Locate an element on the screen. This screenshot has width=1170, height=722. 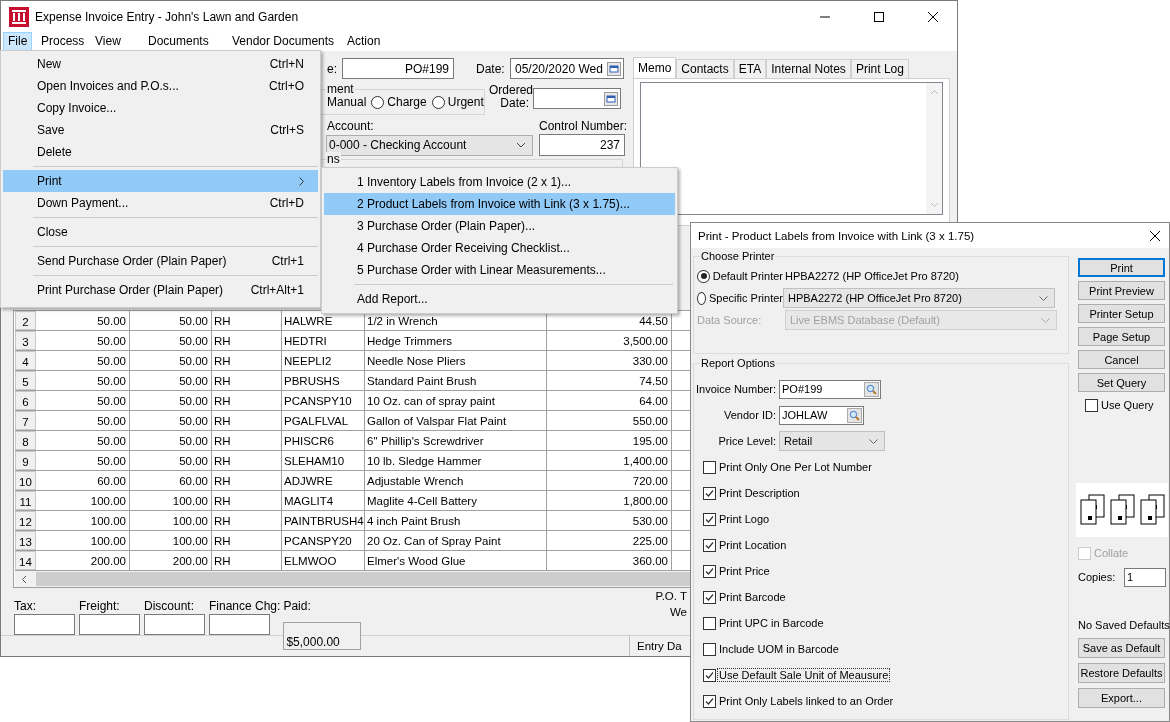
table-cell: 1,800.00 is located at coordinates (609, 500).